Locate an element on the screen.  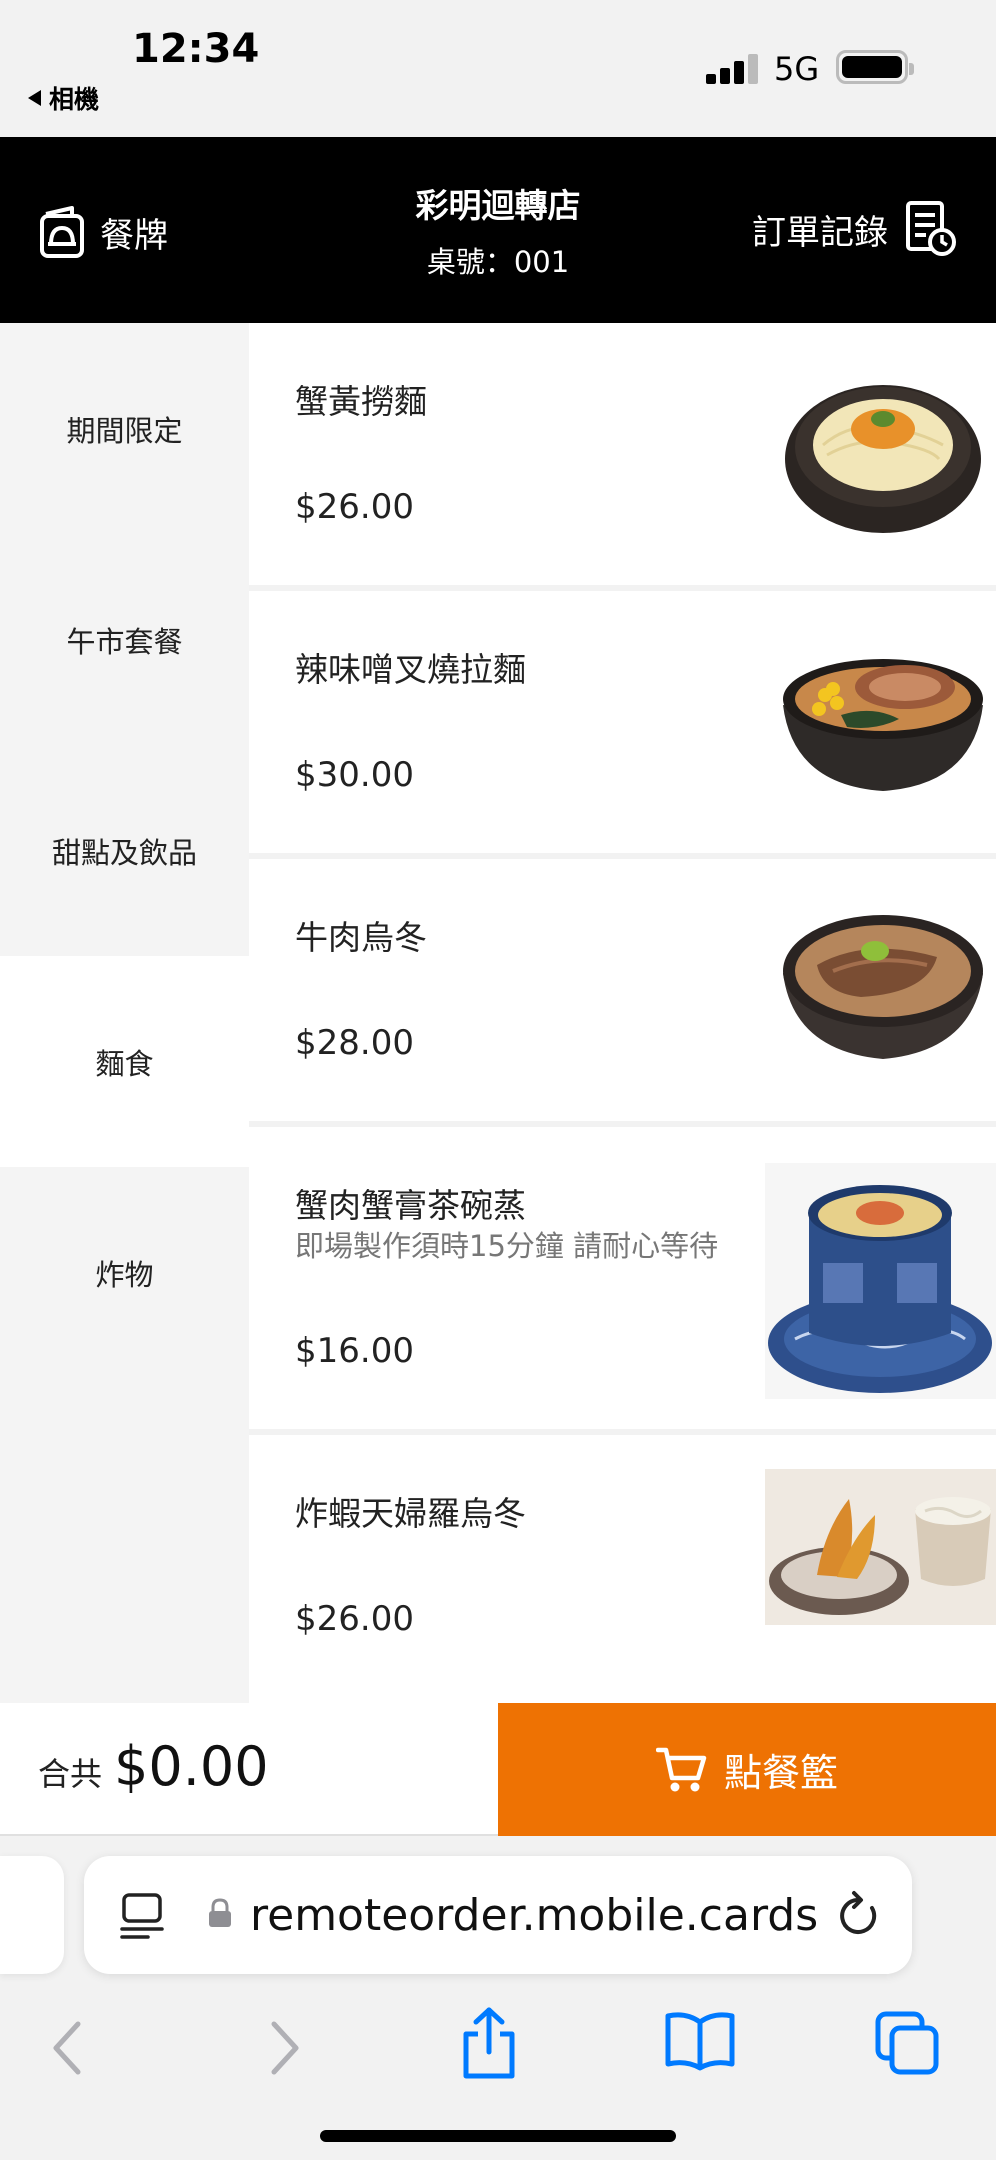
network-type: 5G is located at coordinates (797, 69).